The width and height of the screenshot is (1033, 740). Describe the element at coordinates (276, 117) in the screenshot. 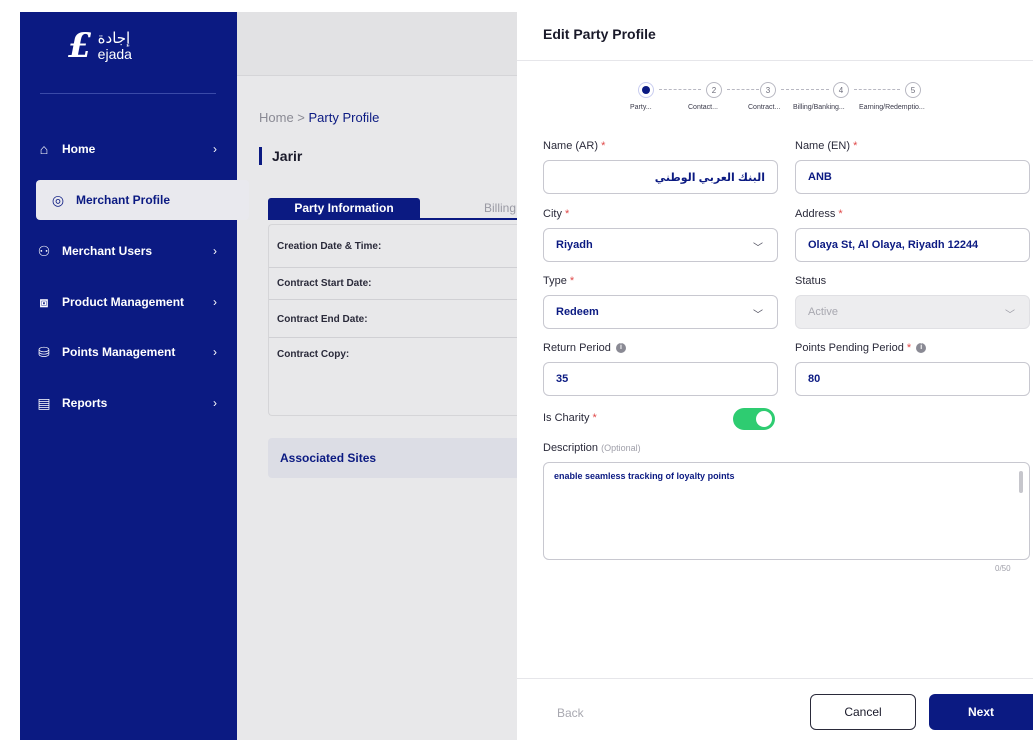

I see `breadcrumb-home: Home` at that location.